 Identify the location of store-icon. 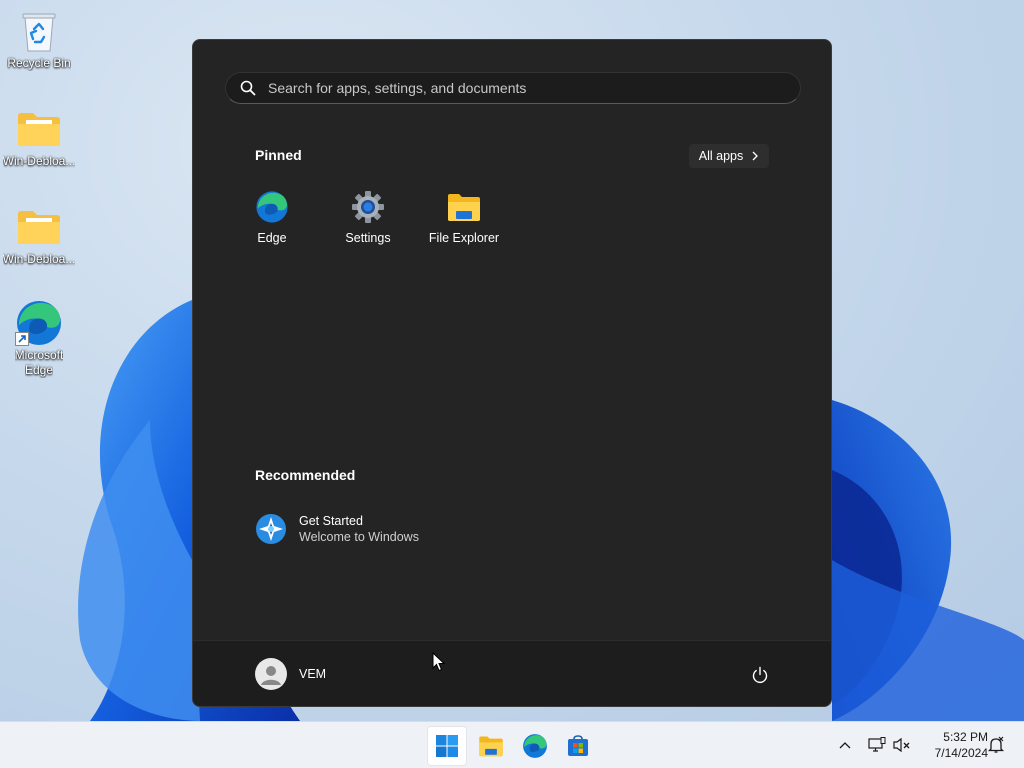
(578, 745).